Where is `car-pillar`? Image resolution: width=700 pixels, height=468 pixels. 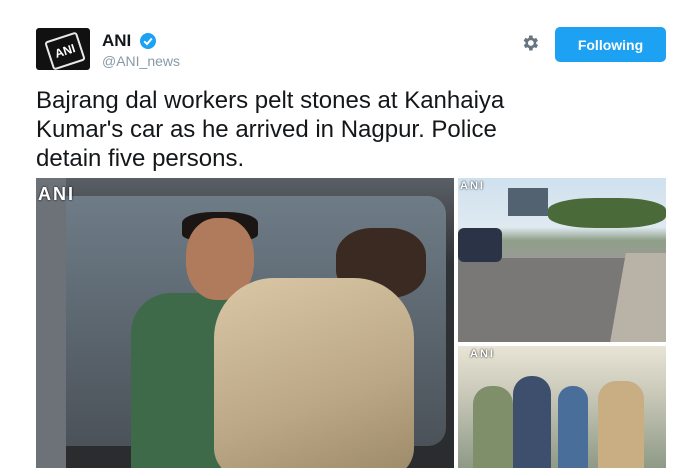
car-pillar is located at coordinates (51, 323).